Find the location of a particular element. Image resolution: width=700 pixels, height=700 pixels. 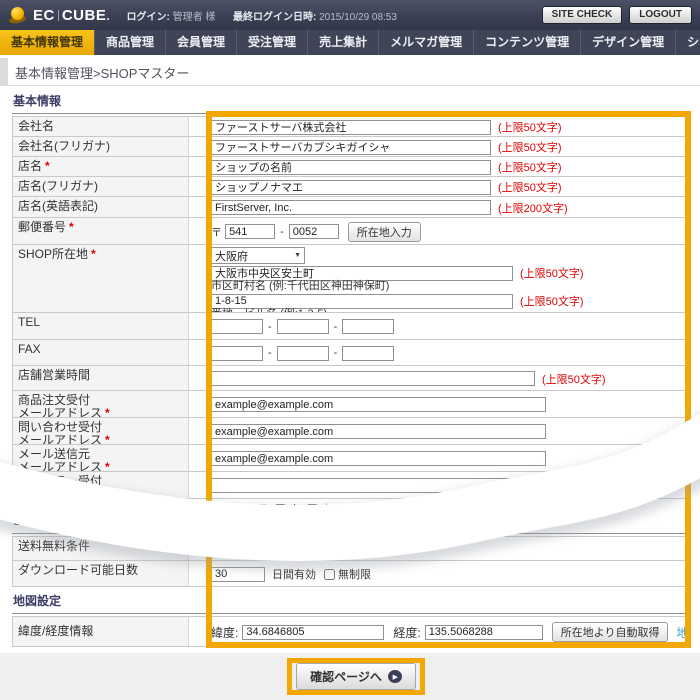

login-info: ログイン: 管理者 様 最終ログイン日時: 2015/10/29 08:53 is located at coordinates (261, 15).